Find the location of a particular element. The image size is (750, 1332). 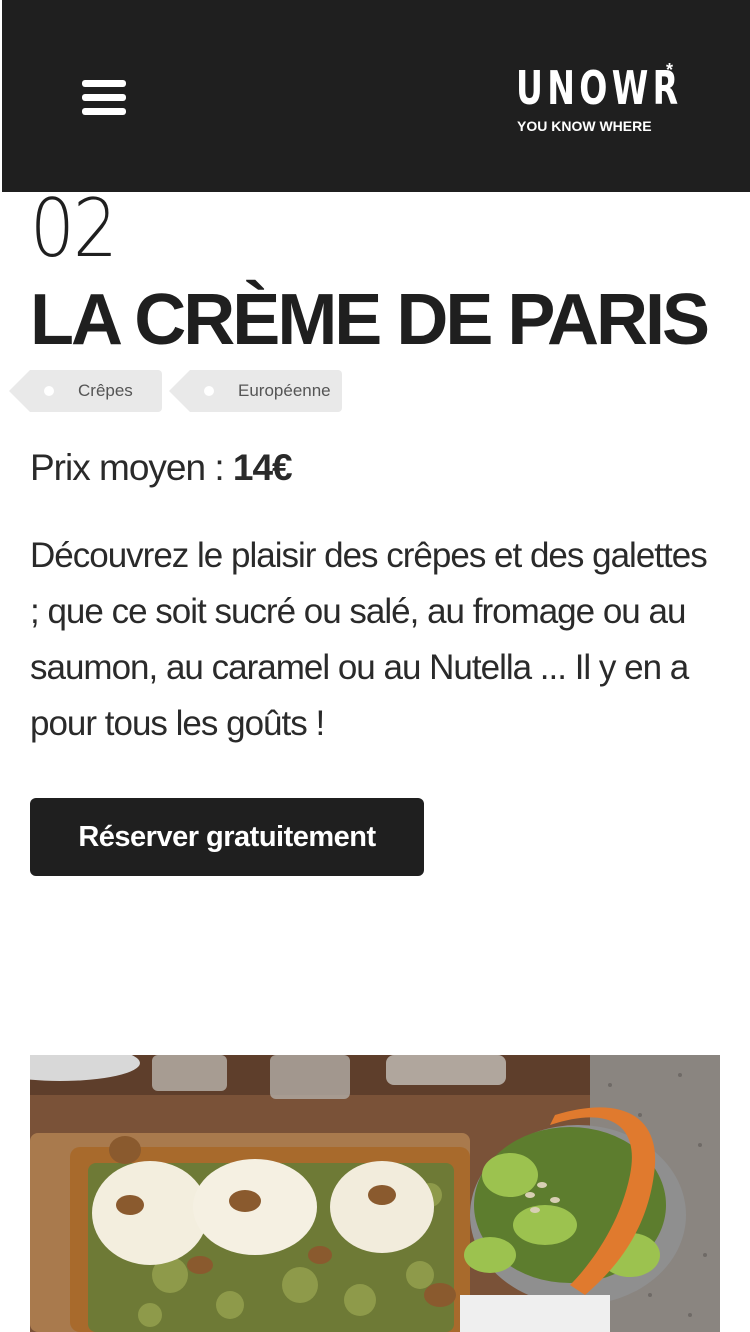

reserve-button: Réserver gratuitement is located at coordinates (227, 837).